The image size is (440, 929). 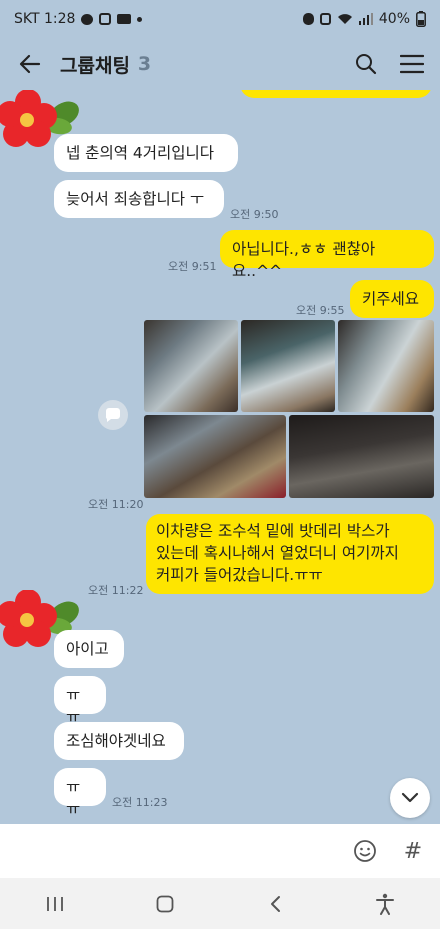 I want to click on accessibility-button, so click(x=385, y=904).